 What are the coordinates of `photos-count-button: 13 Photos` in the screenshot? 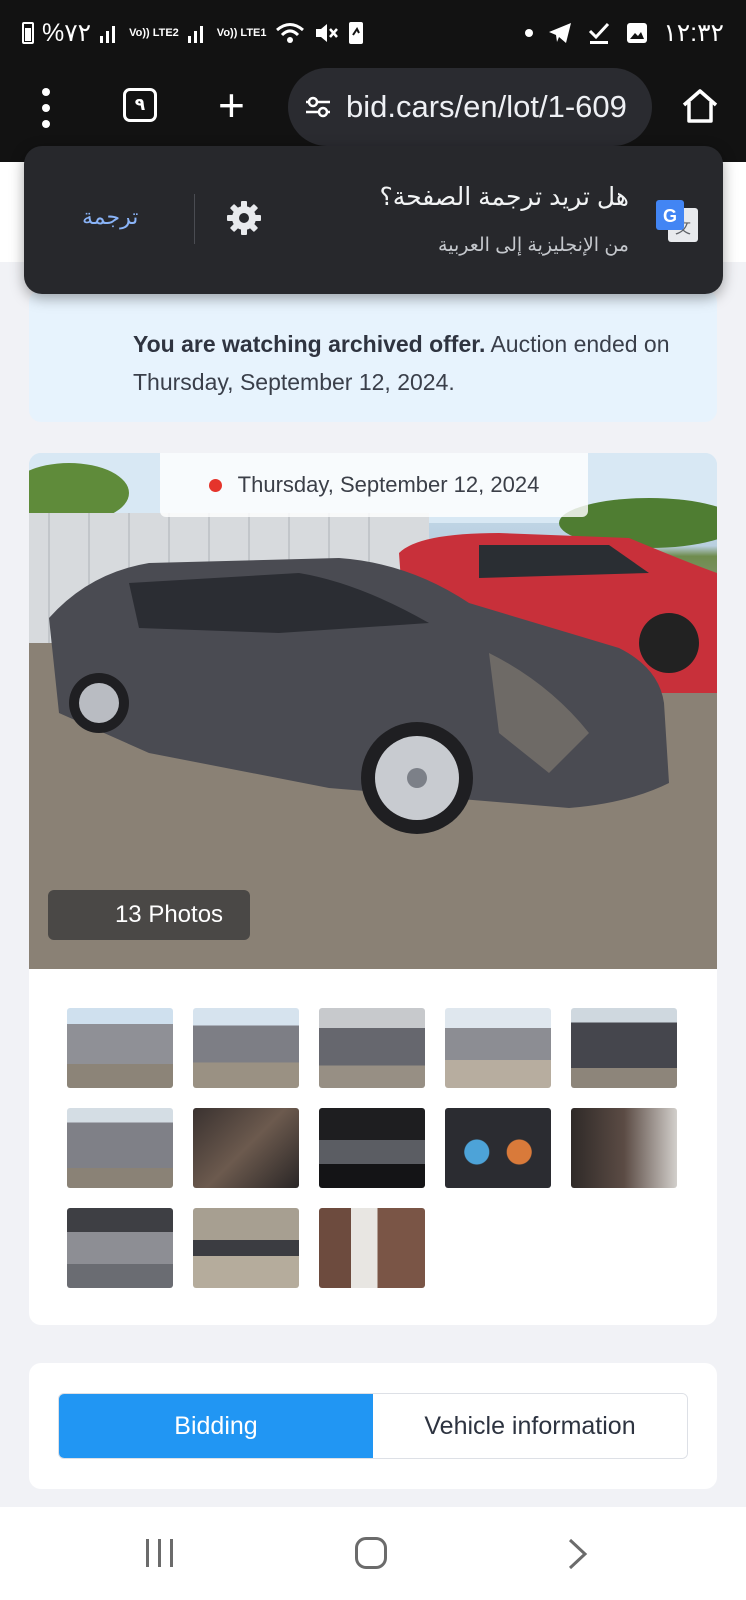 It's located at (149, 915).